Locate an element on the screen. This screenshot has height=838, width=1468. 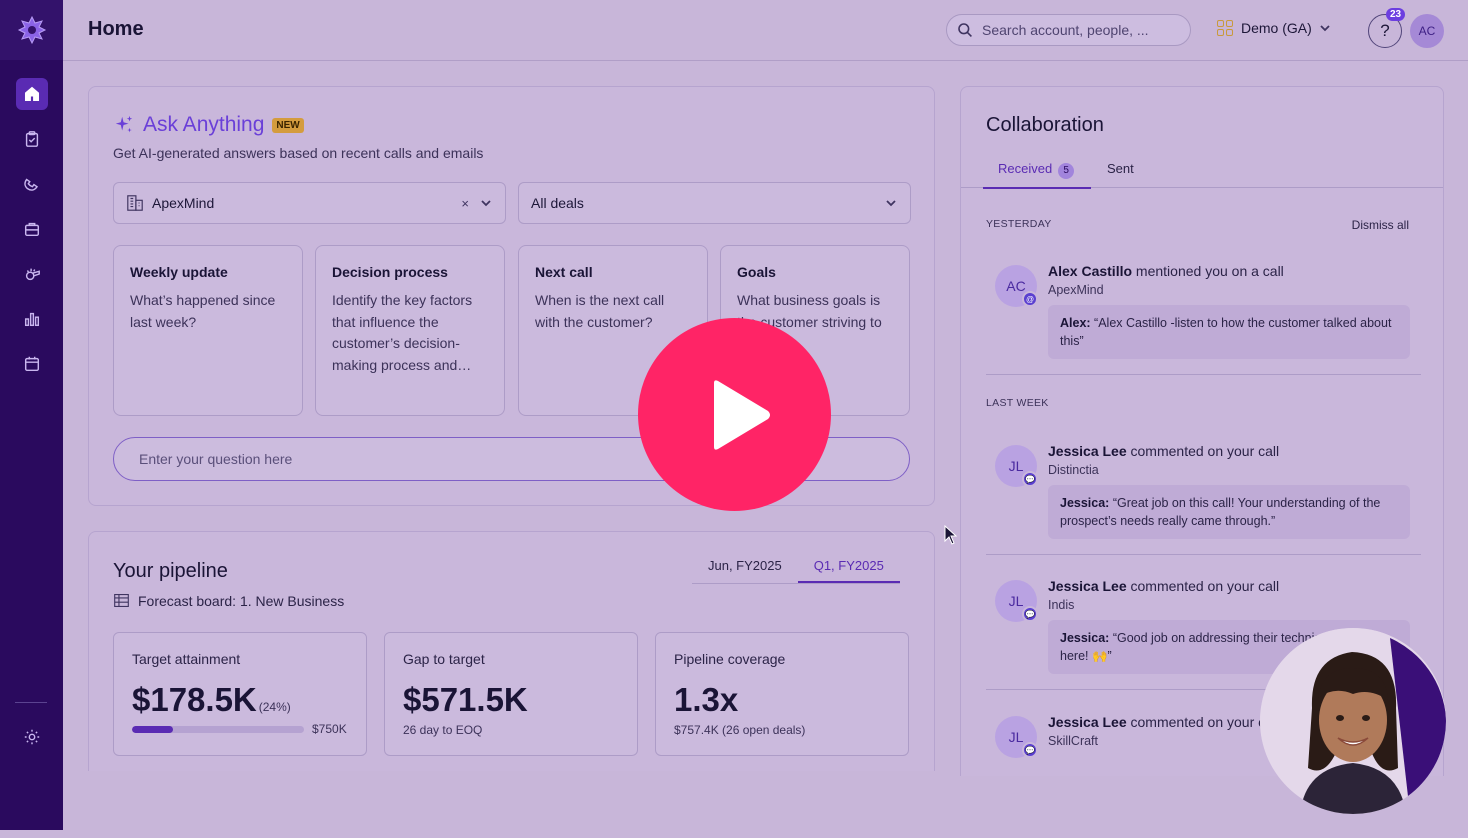
metric-value: $178.5K (24%) is located at coordinates (240, 700).